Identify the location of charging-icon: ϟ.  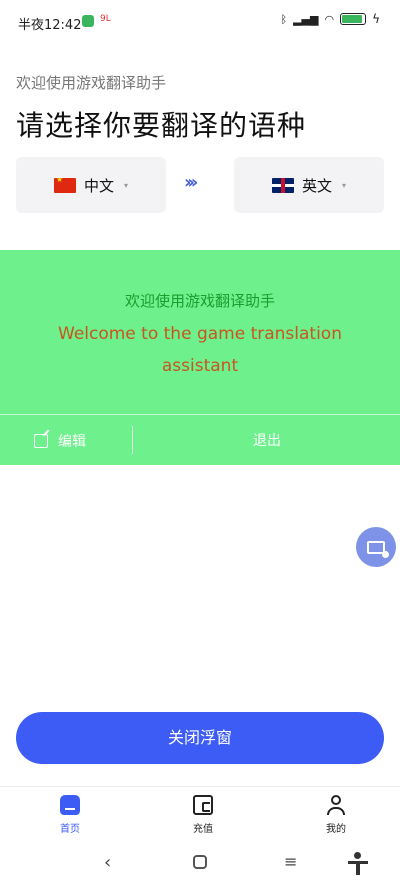
(376, 19).